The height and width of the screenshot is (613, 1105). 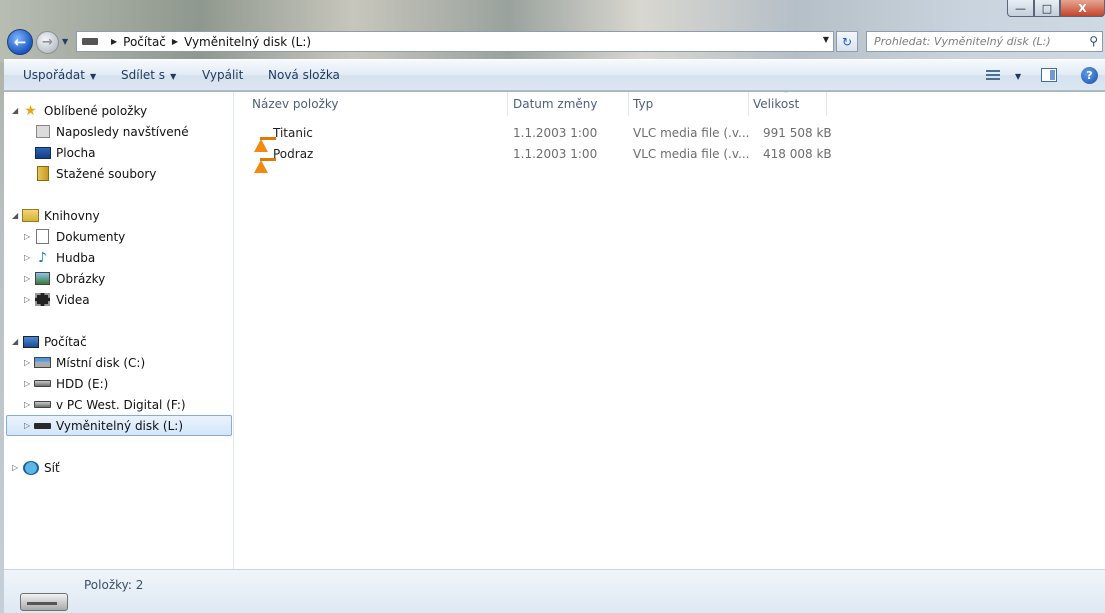 What do you see at coordinates (74, 236) in the screenshot?
I see `tree-item-documents: ▷ Dokumenty` at bounding box center [74, 236].